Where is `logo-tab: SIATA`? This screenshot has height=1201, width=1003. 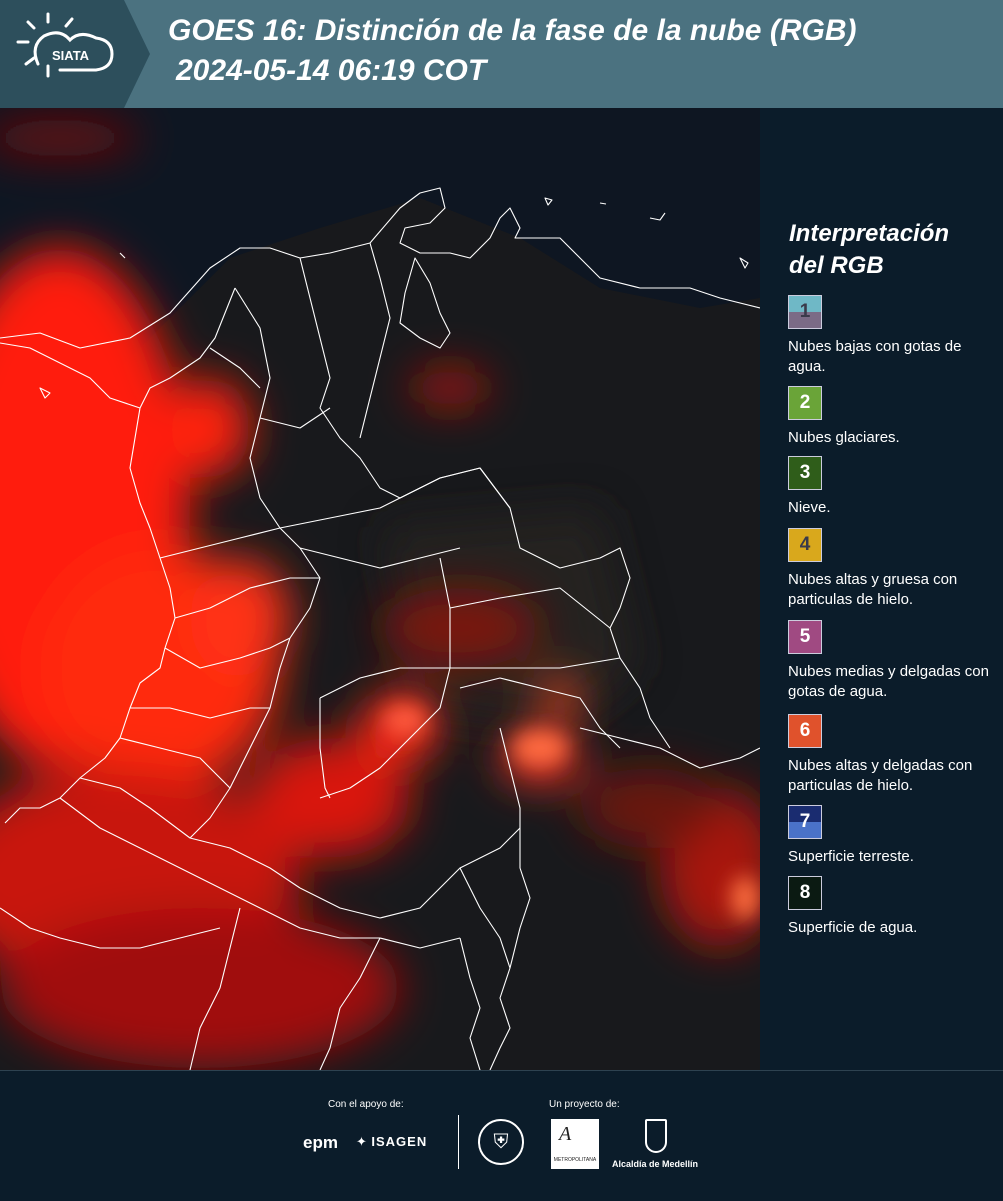 logo-tab: SIATA is located at coordinates (75, 54).